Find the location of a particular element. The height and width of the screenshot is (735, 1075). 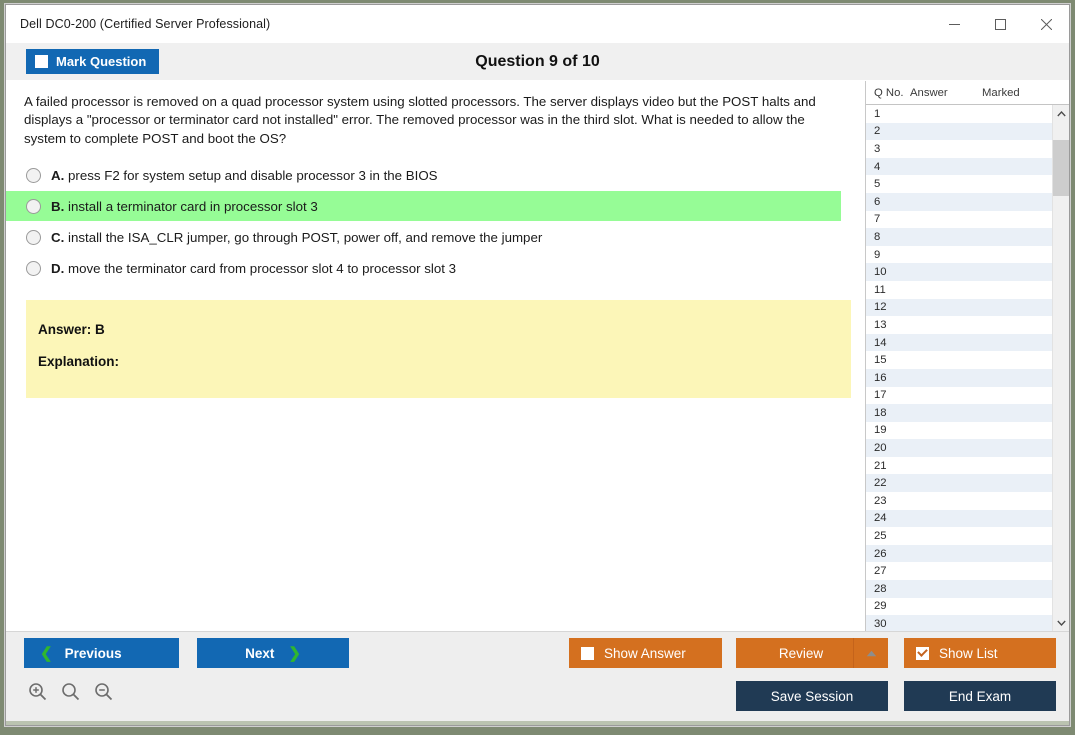

question-list-row: 23 is located at coordinates (959, 501).